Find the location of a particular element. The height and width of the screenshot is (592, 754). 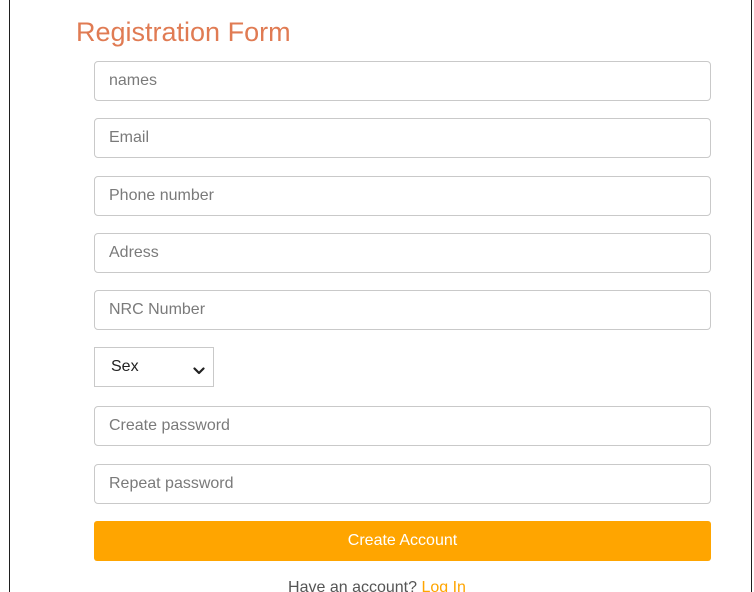

names-input is located at coordinates (402, 81).